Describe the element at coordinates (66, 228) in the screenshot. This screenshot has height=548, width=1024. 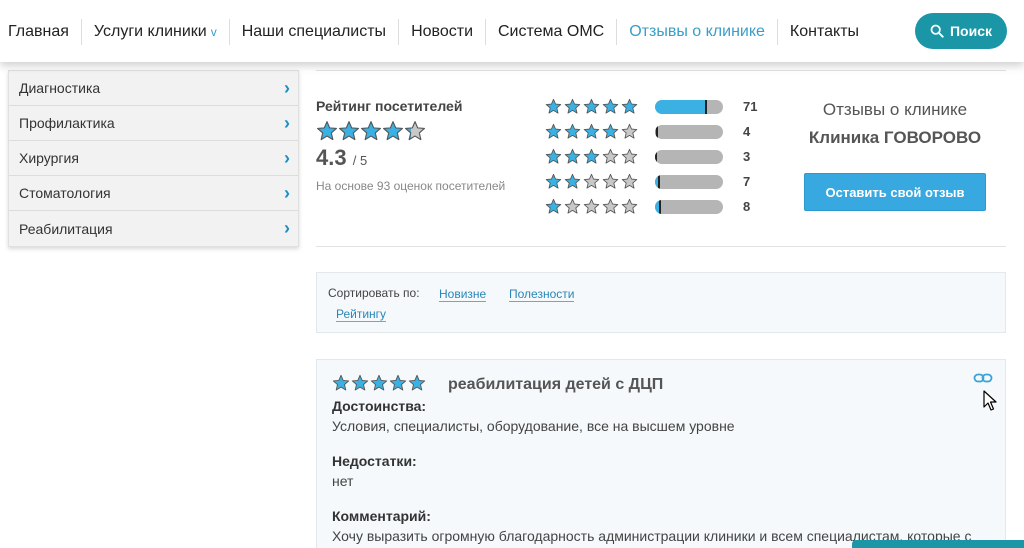
I see `sidebar-item-label: Реабилитация` at that location.